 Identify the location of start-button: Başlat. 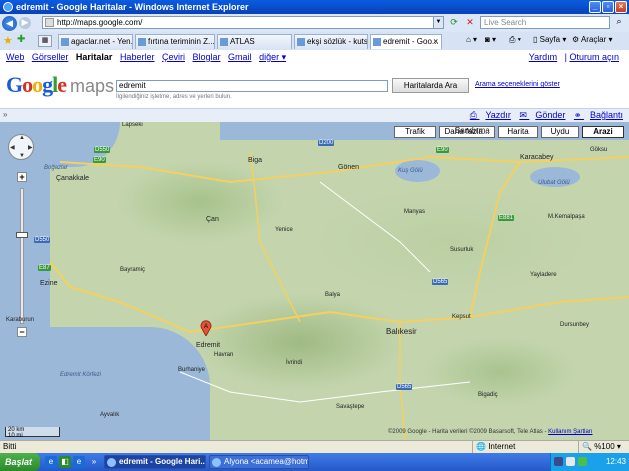
(20, 462).